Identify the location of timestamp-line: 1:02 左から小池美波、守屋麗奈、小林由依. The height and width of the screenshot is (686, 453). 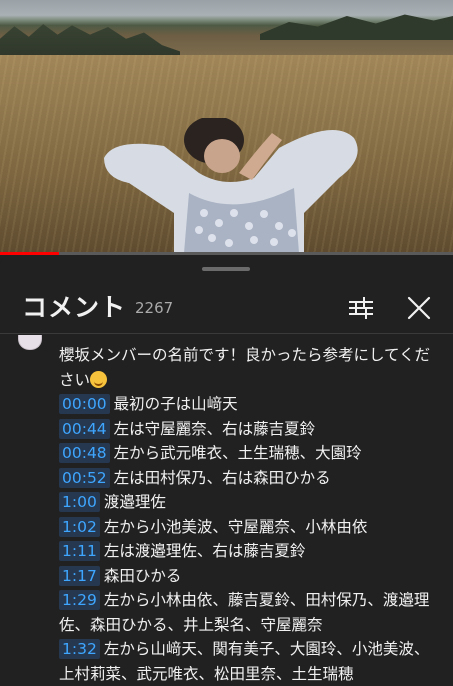
(249, 527).